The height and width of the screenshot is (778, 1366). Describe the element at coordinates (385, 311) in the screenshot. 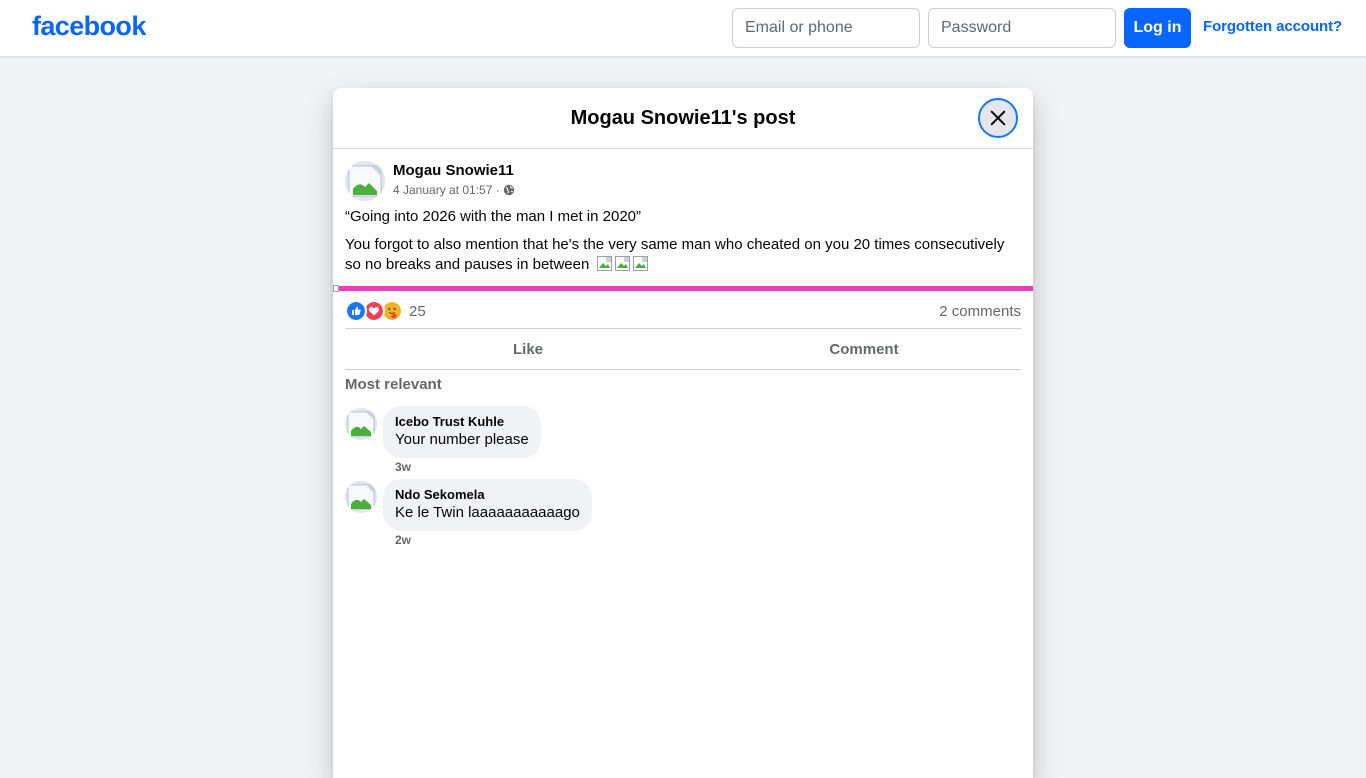

I see `reaction-summary: 25` at that location.